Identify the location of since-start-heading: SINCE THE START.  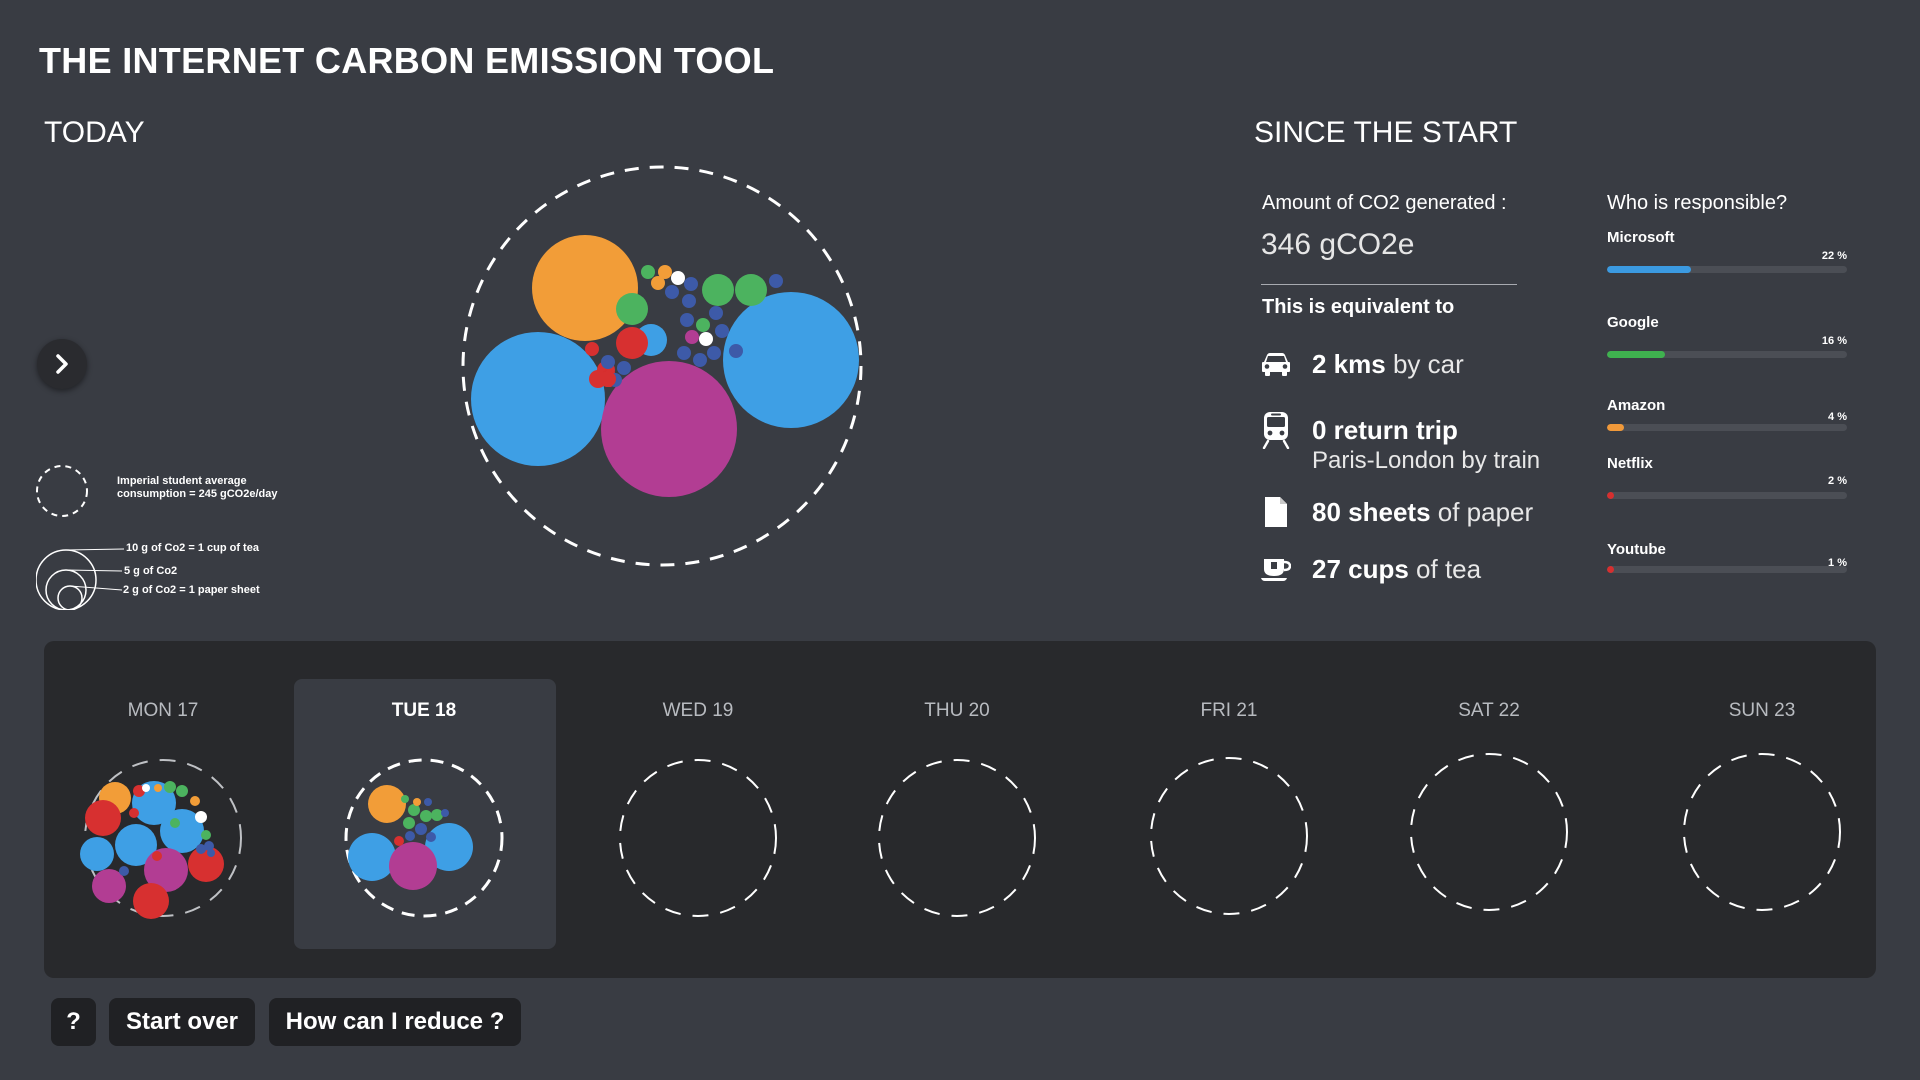
(1386, 132).